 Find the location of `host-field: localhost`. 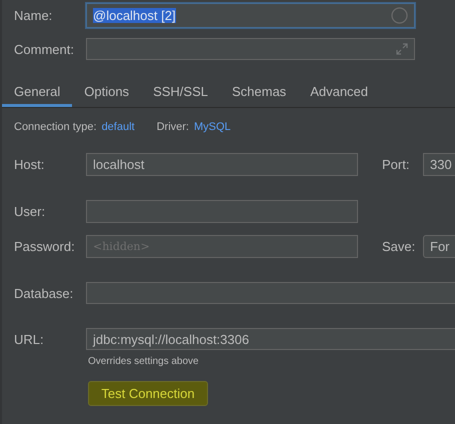

host-field: localhost is located at coordinates (222, 164).